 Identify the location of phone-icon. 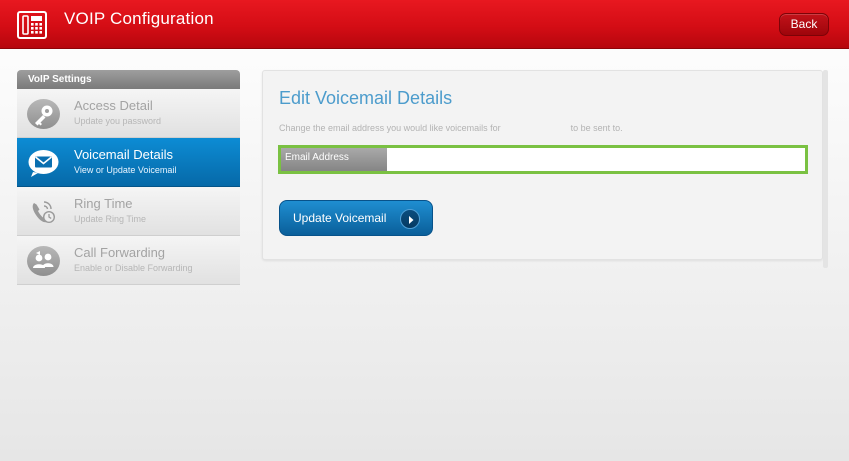
(32, 25).